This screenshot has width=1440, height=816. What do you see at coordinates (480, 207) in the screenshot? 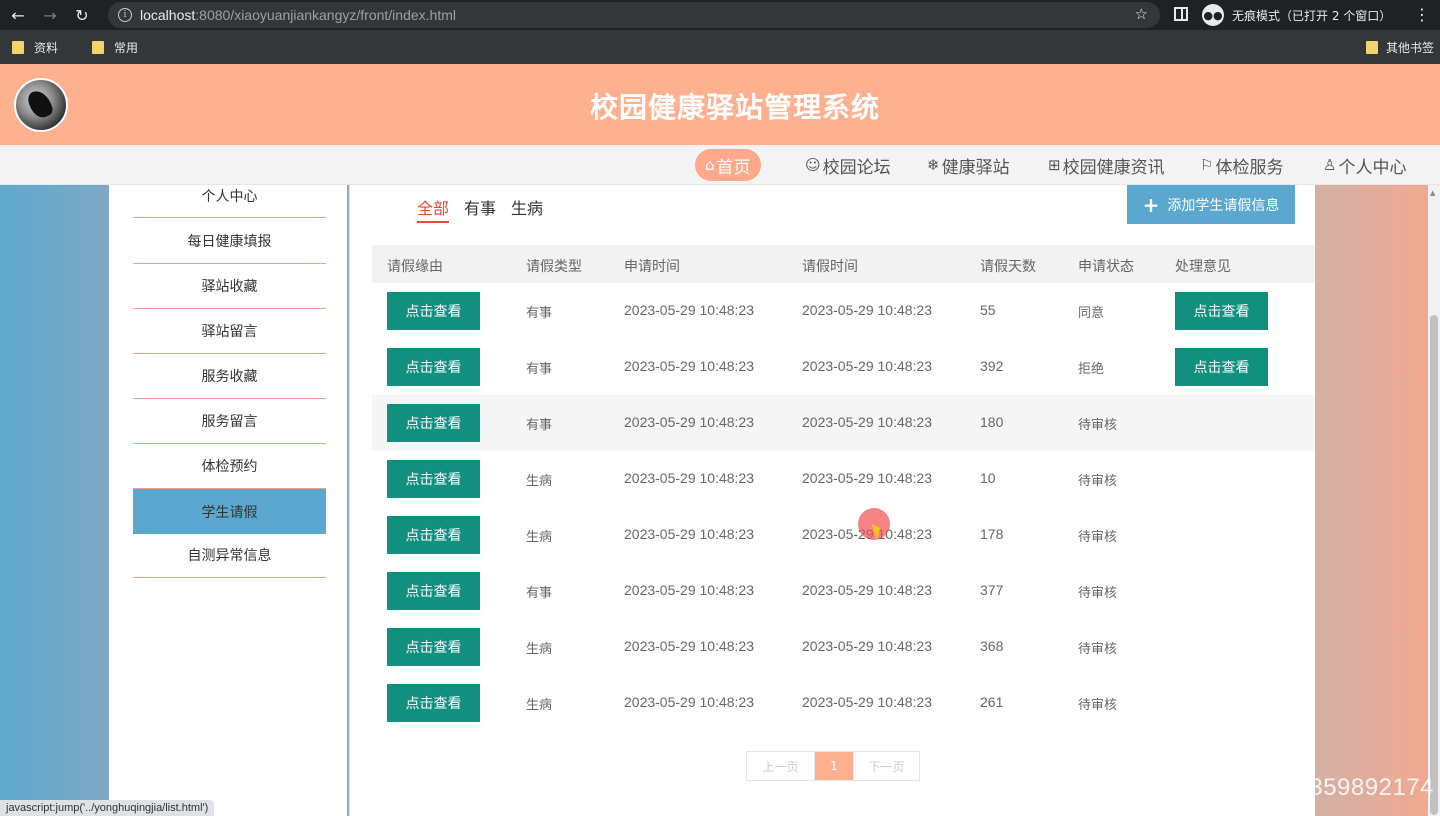
I see `filter-personal-matter: 有事` at bounding box center [480, 207].